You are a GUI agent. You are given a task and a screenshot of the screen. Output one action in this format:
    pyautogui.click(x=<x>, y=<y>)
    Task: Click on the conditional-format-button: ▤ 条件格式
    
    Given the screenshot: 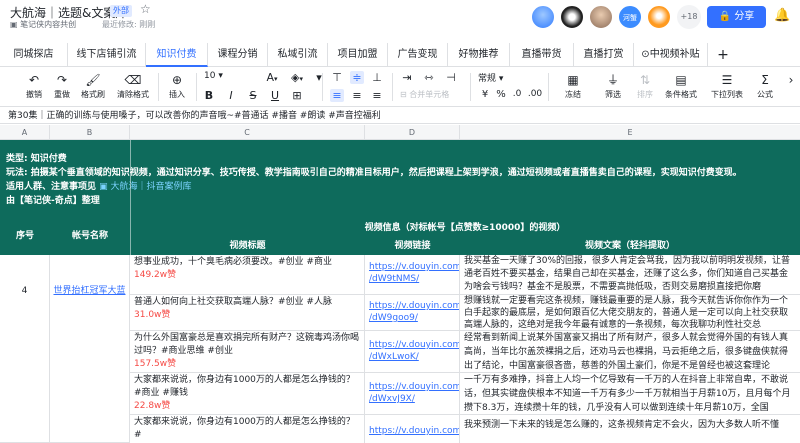 What is the action you would take?
    pyautogui.click(x=681, y=86)
    